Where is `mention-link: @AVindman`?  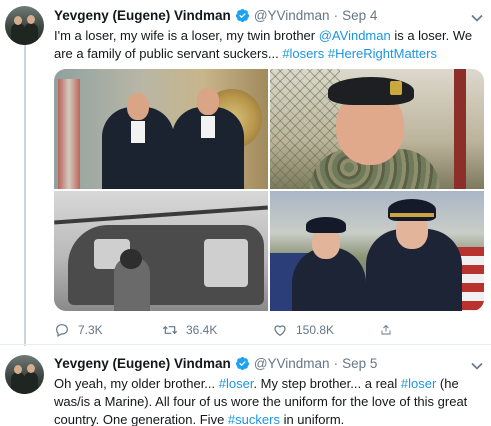 mention-link: @AVindman is located at coordinates (355, 35).